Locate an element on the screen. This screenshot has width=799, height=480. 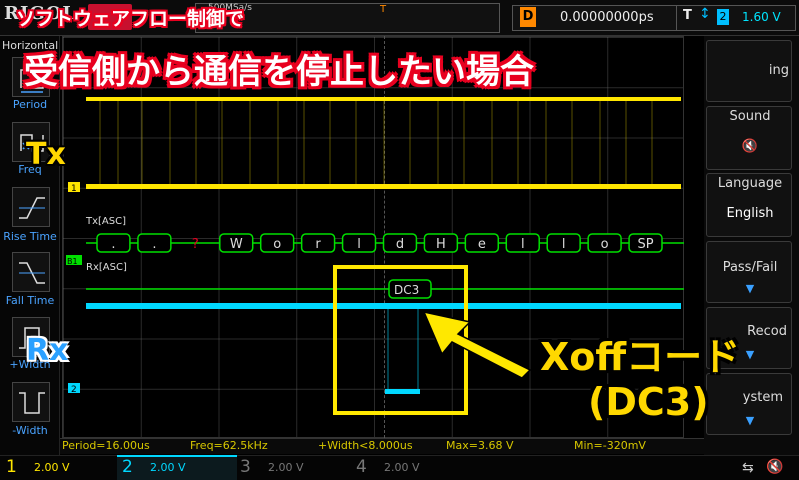
overlay-caption-line1: ソフトウェアフロー制御で is located at coordinates (130, 19).